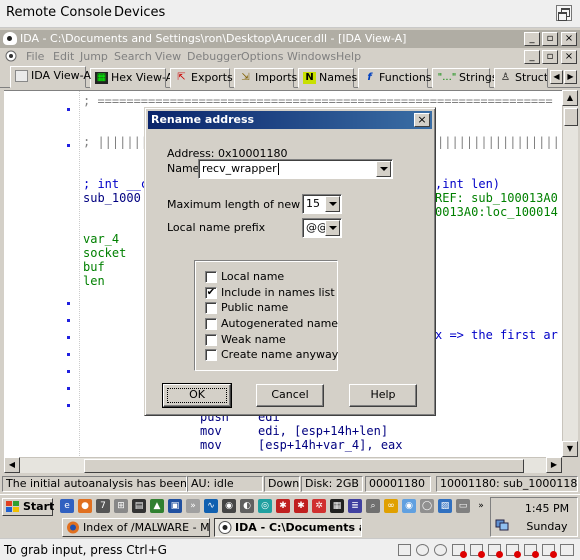 The image size is (580, 560). What do you see at coordinates (201, 78) in the screenshot?
I see `tab-exports: ⇱ Exports` at bounding box center [201, 78].